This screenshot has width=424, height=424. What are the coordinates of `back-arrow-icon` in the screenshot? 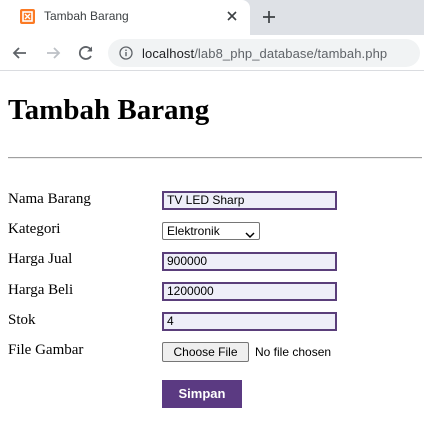 It's located at (20, 53).